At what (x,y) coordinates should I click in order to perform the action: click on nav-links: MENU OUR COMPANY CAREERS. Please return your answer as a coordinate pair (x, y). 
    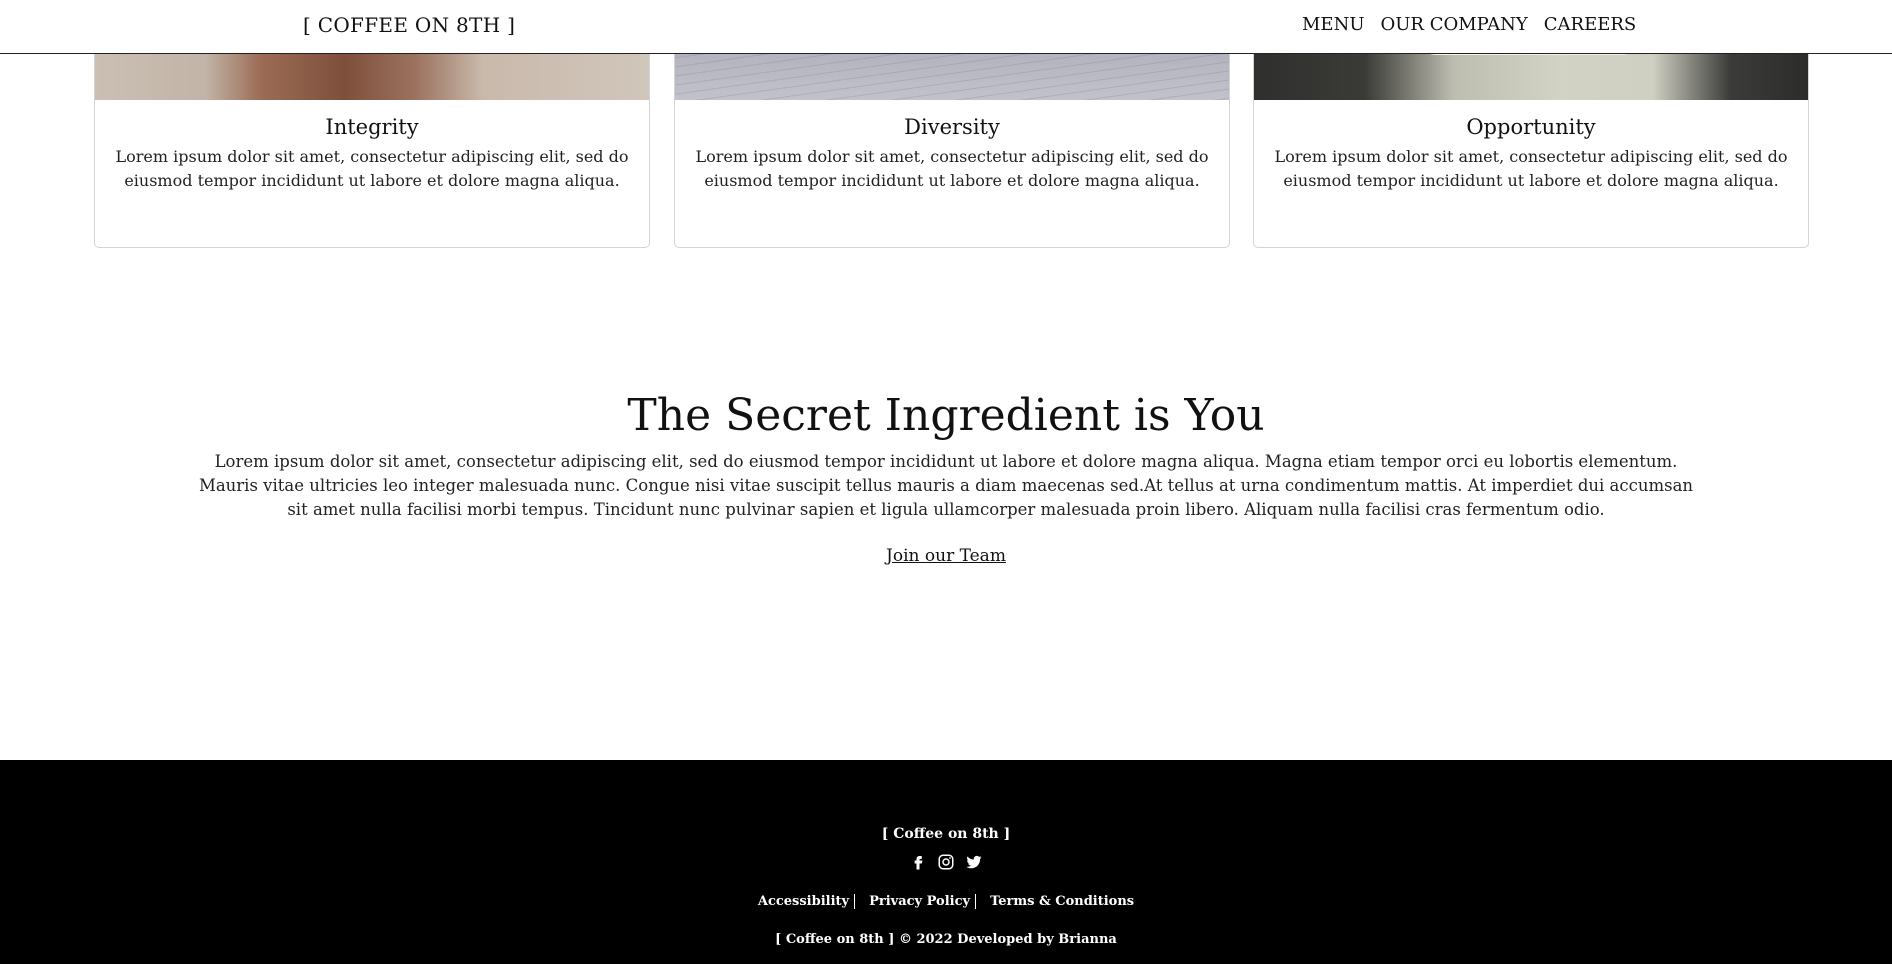
    Looking at the image, I should click on (1469, 24).